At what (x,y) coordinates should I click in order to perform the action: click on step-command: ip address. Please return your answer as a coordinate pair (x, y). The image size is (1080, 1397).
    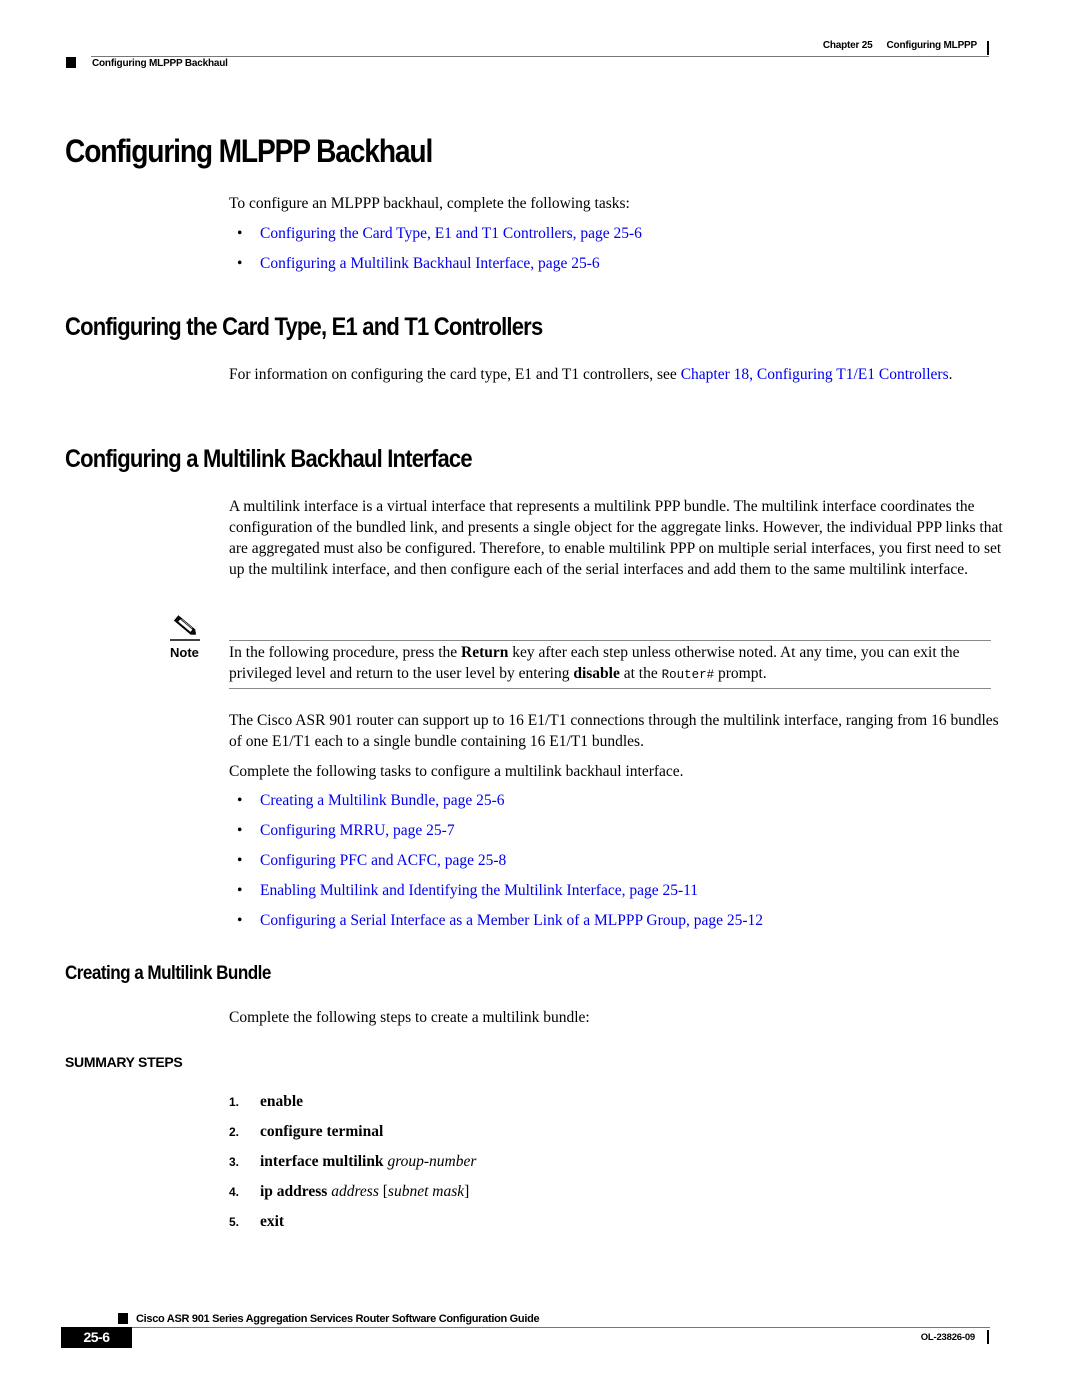
    Looking at the image, I should click on (294, 1191).